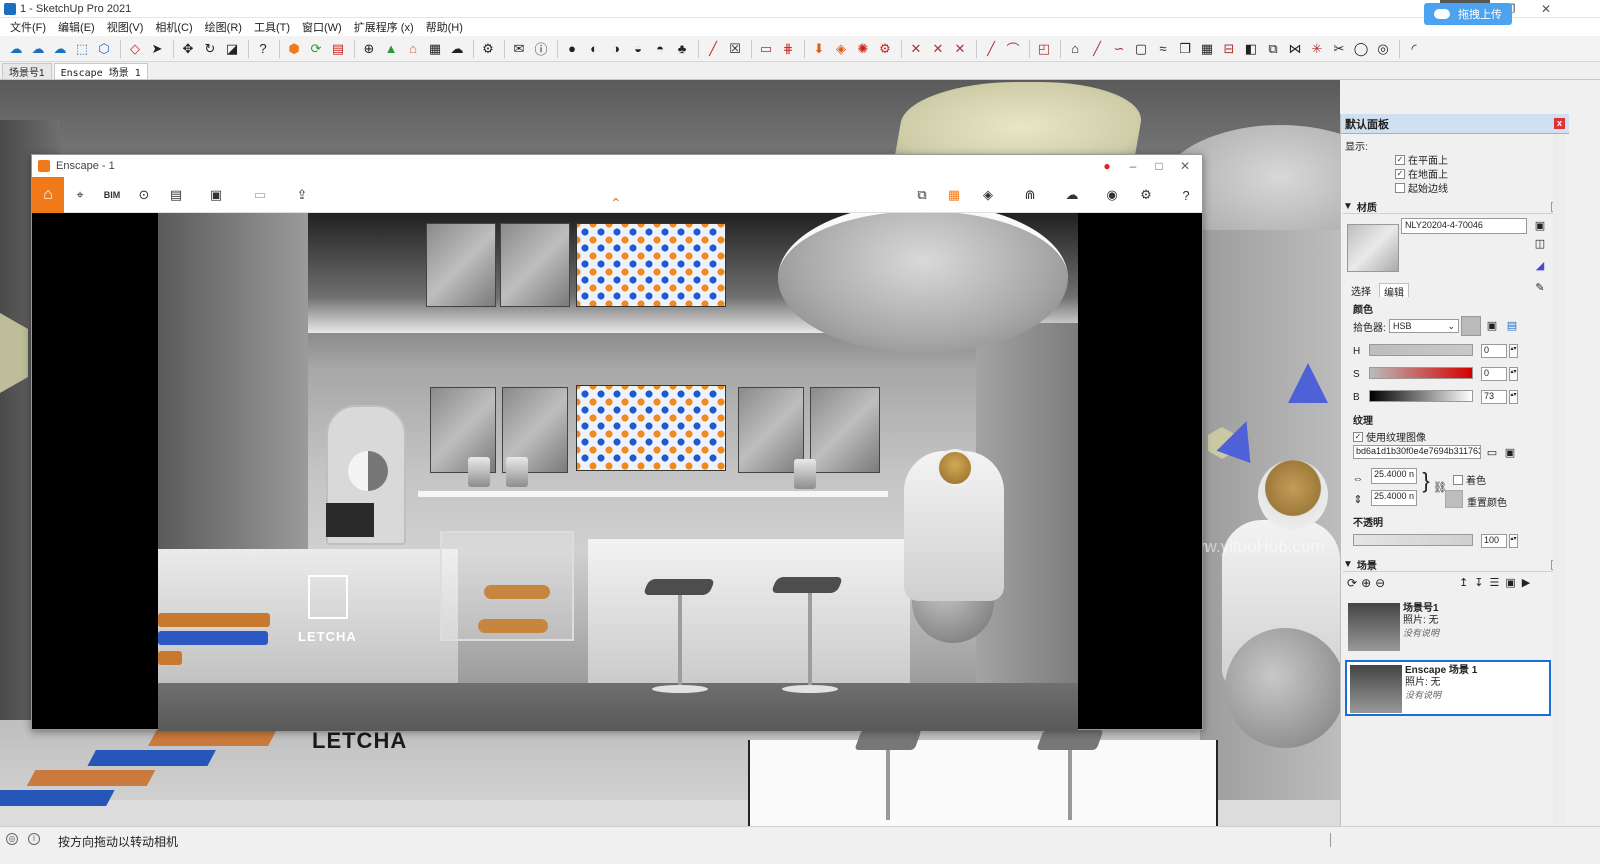 This screenshot has width=1600, height=864. Describe the element at coordinates (916, 49) in the screenshot. I see `scatter-icon: ✕` at that location.